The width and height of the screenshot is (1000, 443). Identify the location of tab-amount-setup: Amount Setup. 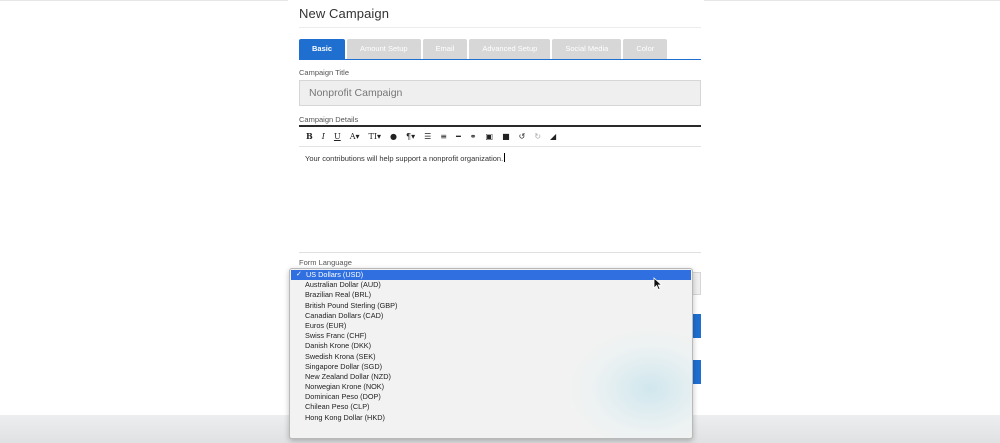
(384, 49).